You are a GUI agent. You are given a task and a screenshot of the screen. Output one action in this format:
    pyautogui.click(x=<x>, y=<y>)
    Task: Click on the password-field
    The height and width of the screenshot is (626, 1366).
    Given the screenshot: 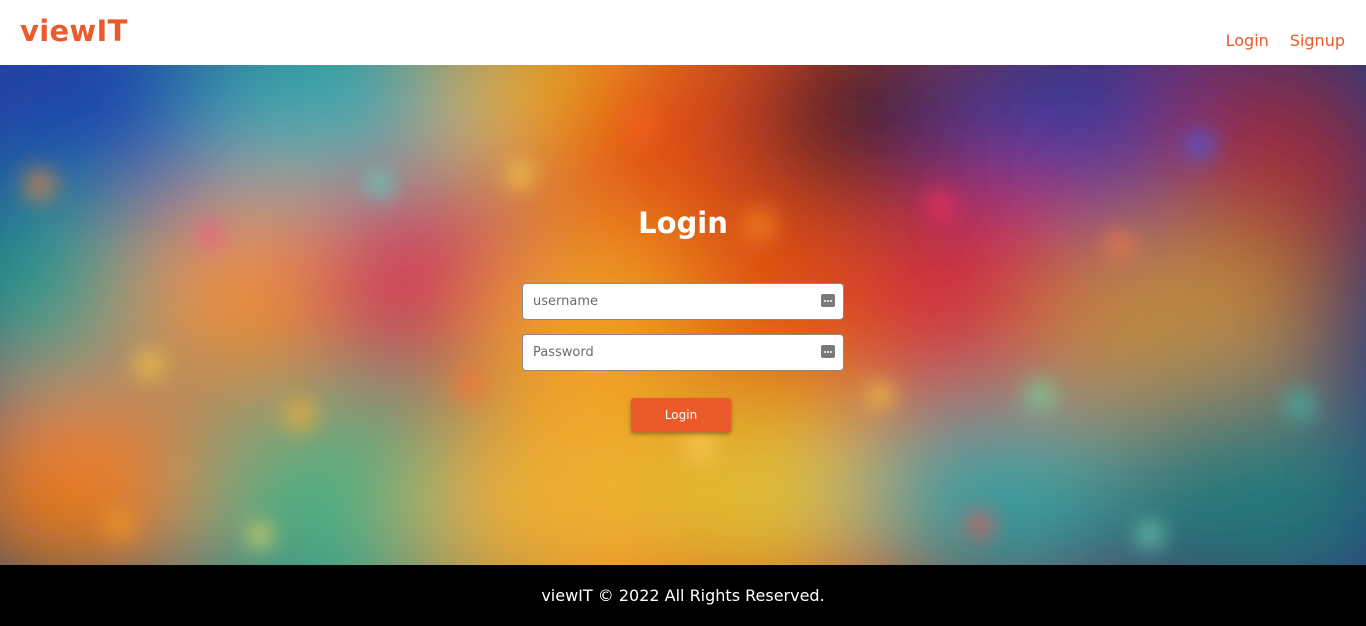 What is the action you would take?
    pyautogui.click(x=683, y=352)
    